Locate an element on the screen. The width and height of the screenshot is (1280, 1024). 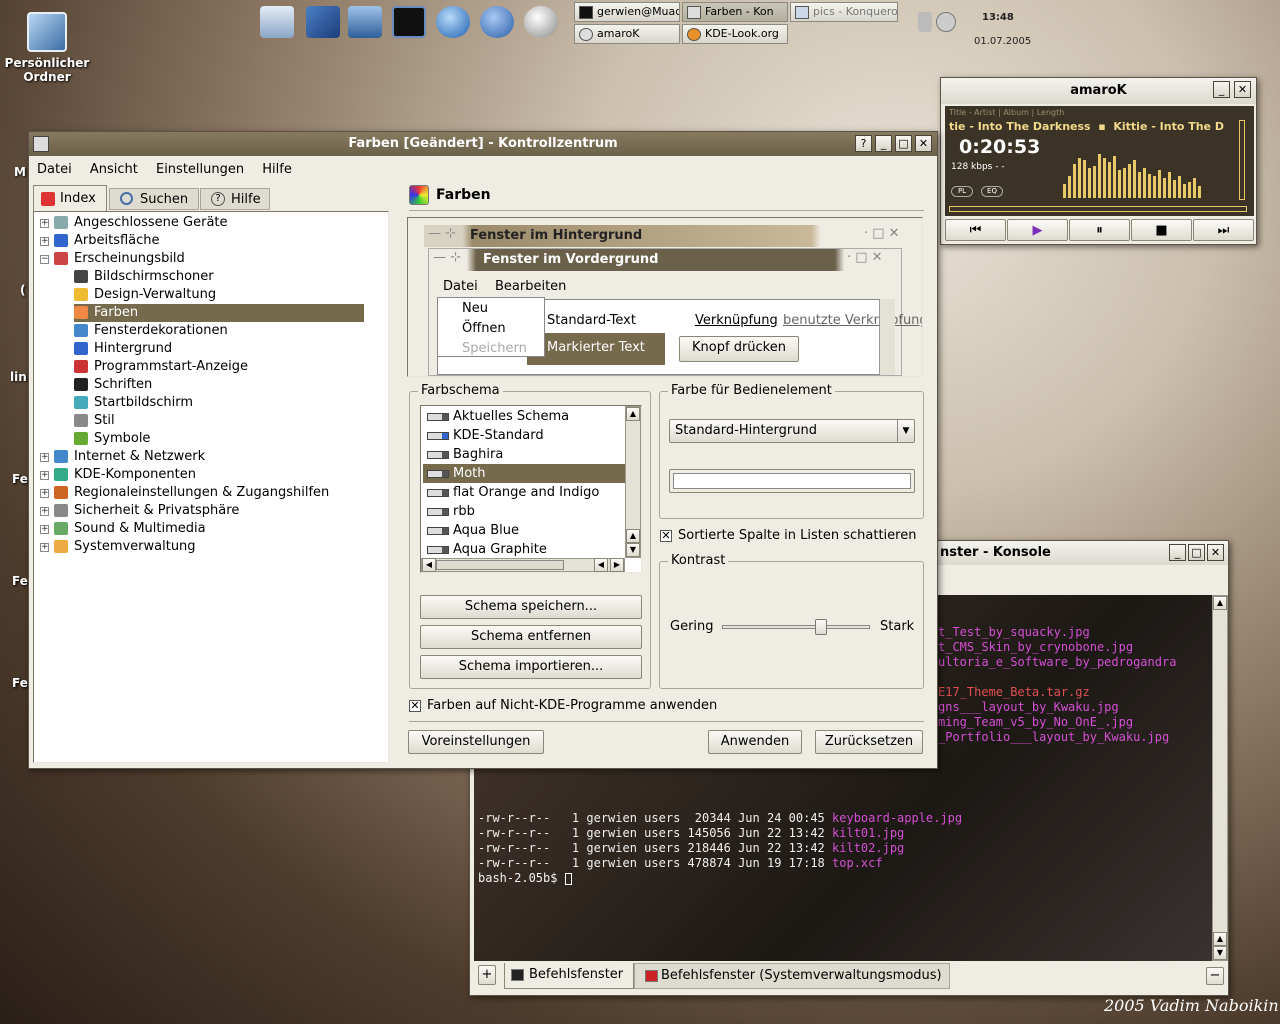
tree-item: Regionaleinstellungen & Zugangshilfen is located at coordinates (191, 493).